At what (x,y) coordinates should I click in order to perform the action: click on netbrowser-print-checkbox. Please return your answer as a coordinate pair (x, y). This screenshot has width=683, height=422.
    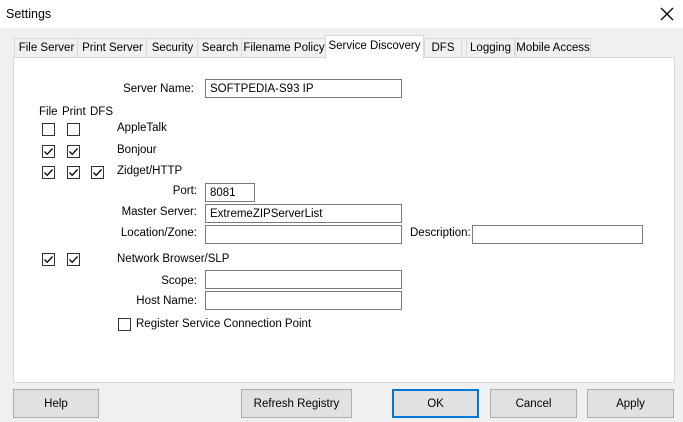
    Looking at the image, I should click on (73, 259).